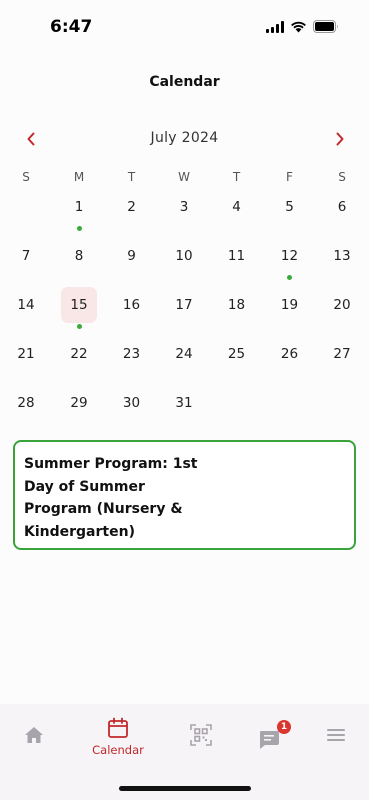  What do you see at coordinates (237, 354) in the screenshot?
I see `calendar-day: 25` at bounding box center [237, 354].